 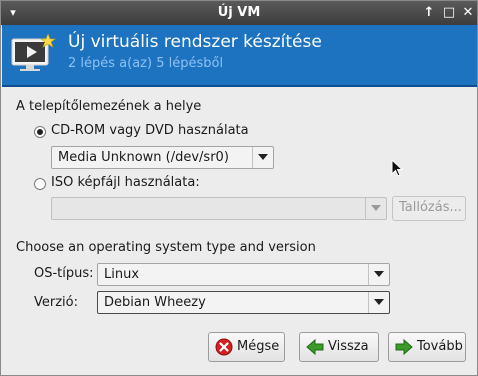 I want to click on window-title: Új VM, so click(x=239, y=12).